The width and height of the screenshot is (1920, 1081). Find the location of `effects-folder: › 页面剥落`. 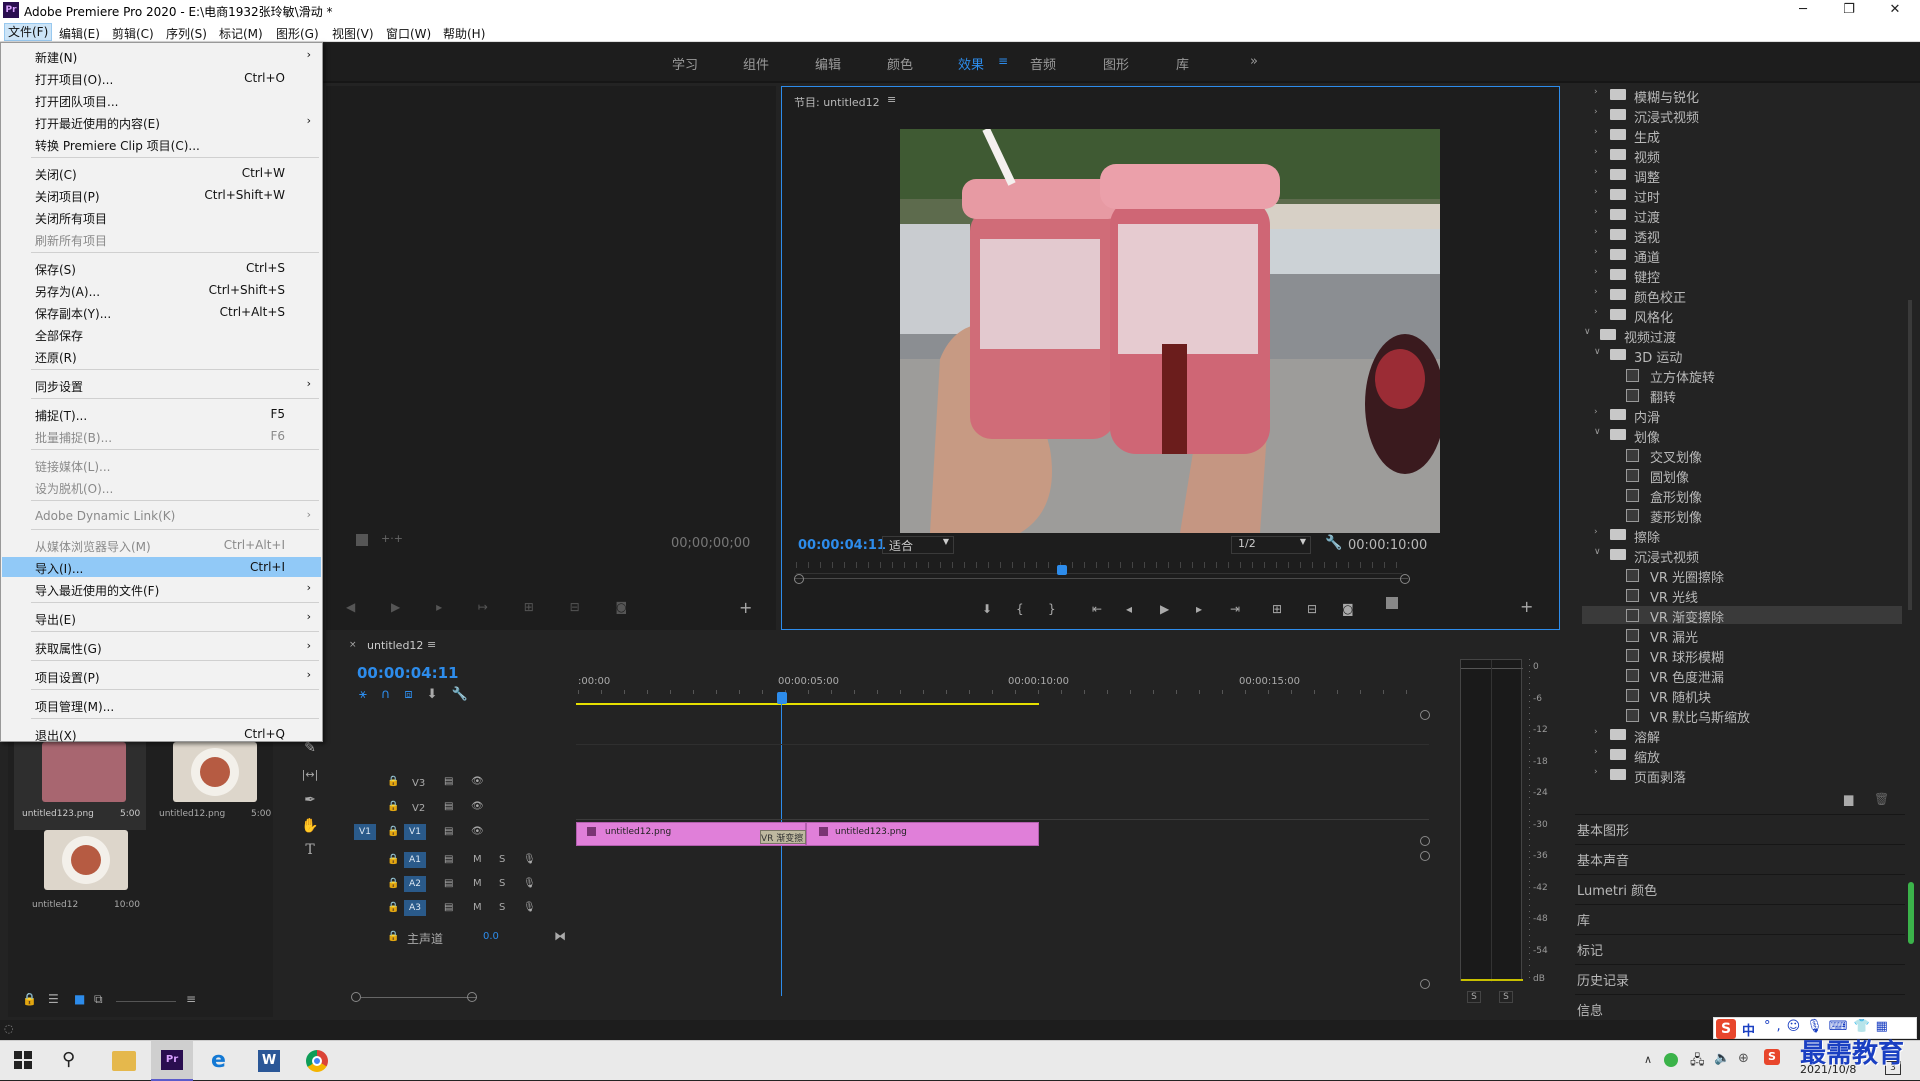

effects-folder: › 页面剥落 is located at coordinates (1742, 776).